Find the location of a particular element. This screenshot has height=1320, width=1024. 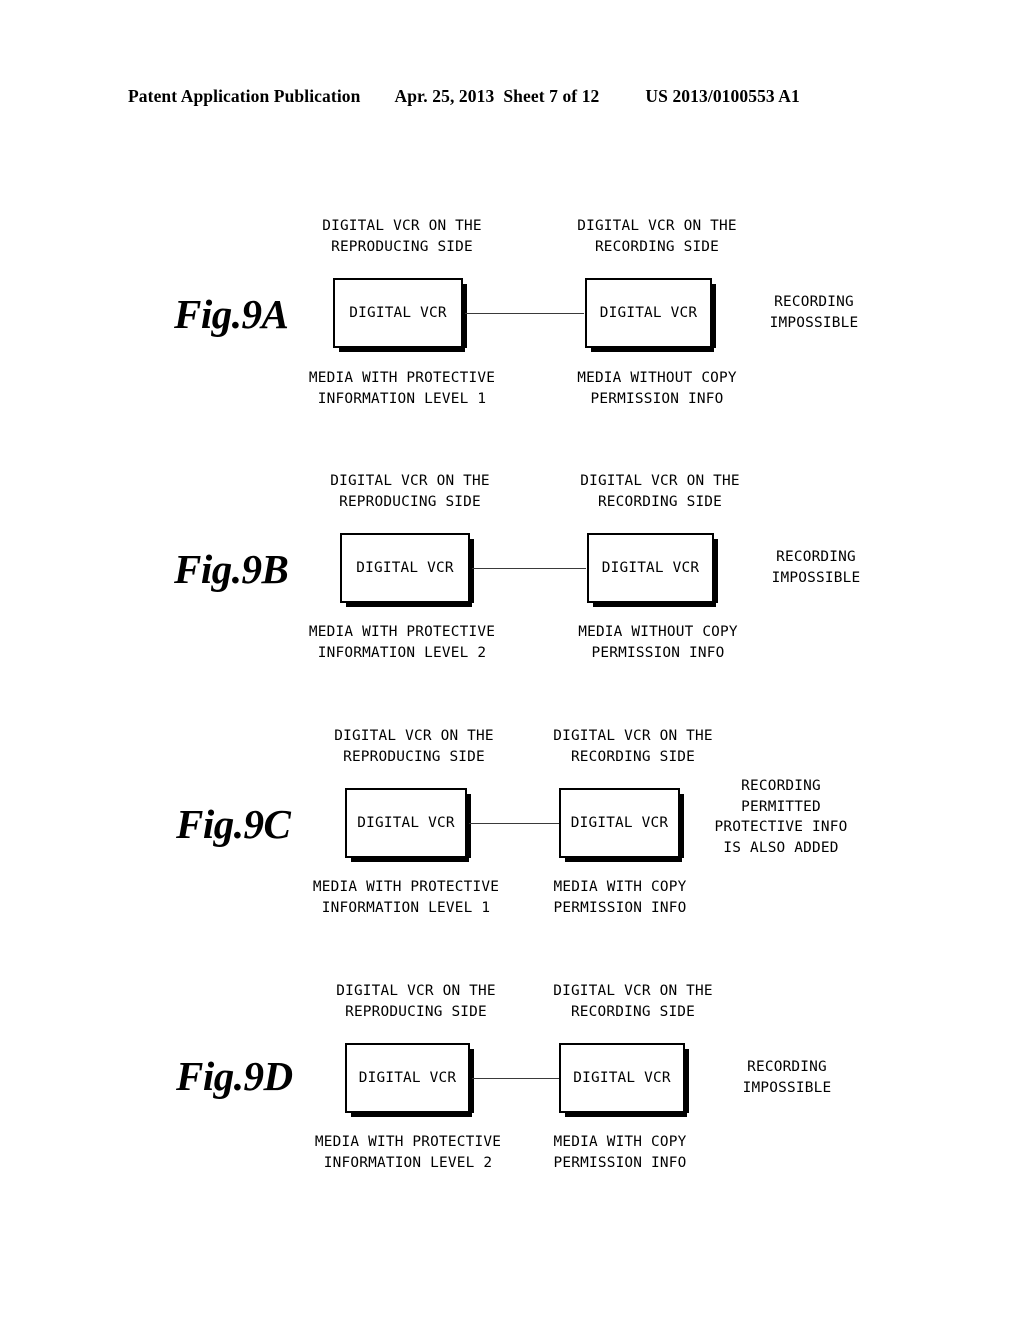

header-patent-number: US 2013/0100553 A1 is located at coordinates (722, 96).